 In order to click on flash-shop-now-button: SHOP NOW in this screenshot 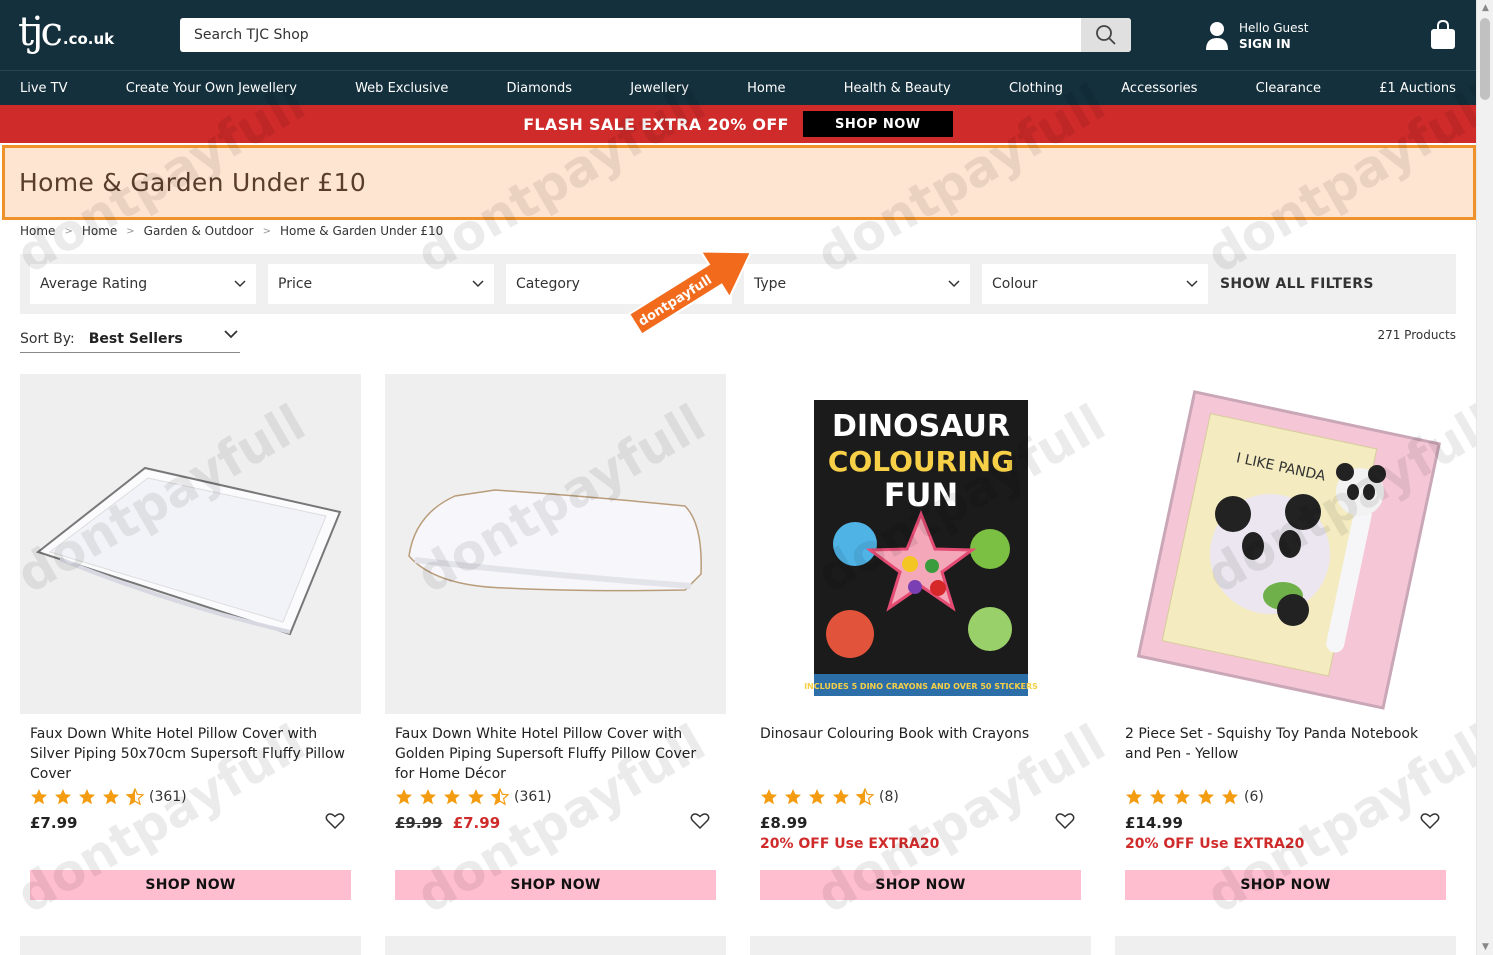, I will do `click(877, 124)`.